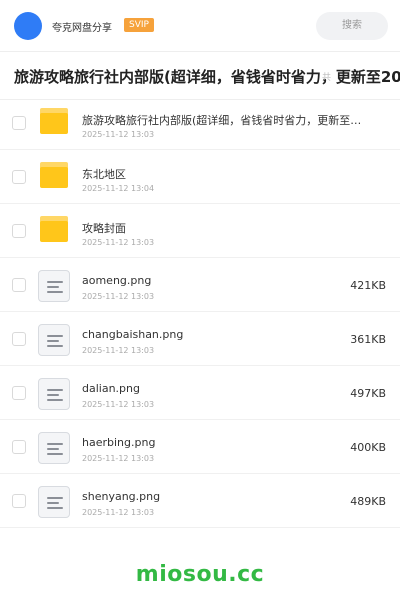 This screenshot has height=600, width=400. I want to click on sharer-name: 夸克网盘分享, so click(82, 28).